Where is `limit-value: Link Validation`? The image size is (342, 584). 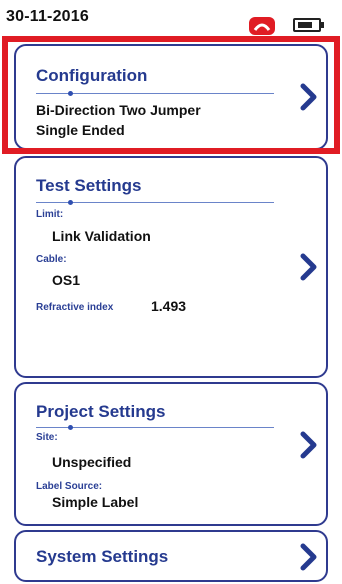 limit-value: Link Validation is located at coordinates (101, 236).